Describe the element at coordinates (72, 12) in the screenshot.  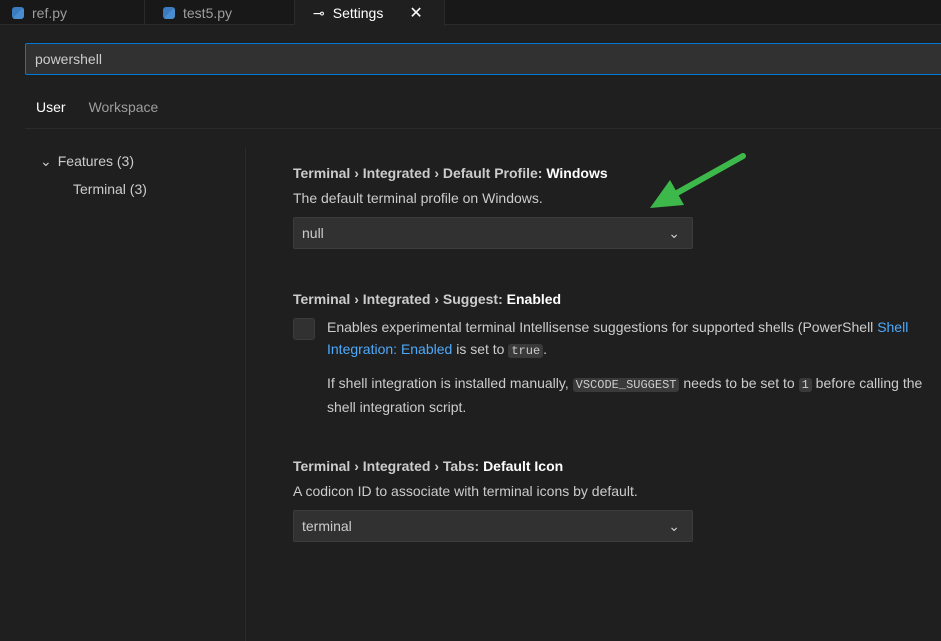
I see `tab-ref-py: ref.py` at that location.